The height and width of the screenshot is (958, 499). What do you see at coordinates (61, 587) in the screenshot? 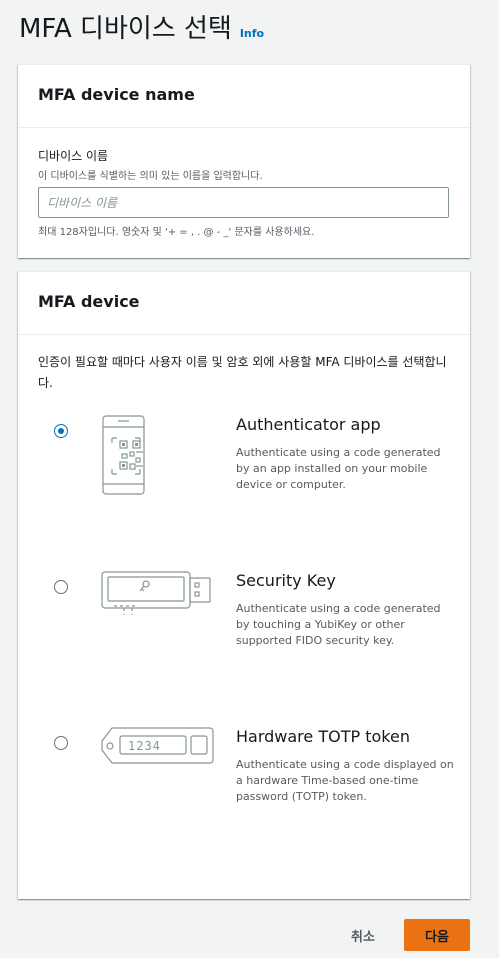
I see `security-key-radio` at bounding box center [61, 587].